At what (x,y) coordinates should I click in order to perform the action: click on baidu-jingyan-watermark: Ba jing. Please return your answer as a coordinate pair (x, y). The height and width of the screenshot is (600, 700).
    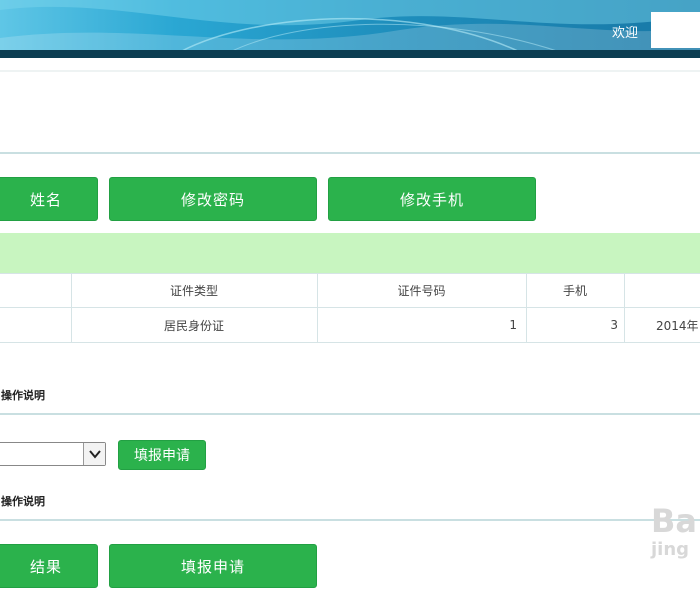
    Looking at the image, I should click on (675, 538).